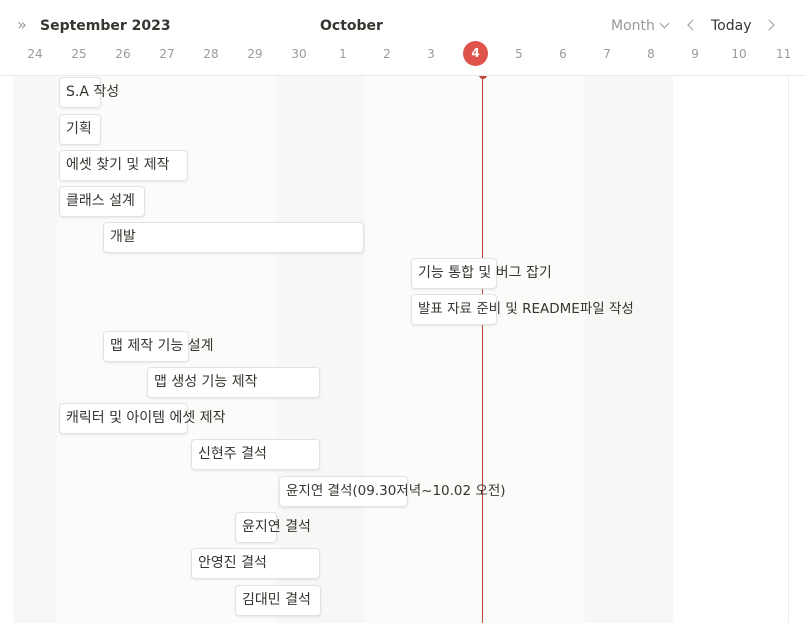  What do you see at coordinates (739, 54) in the screenshot?
I see `day-label: 10` at bounding box center [739, 54].